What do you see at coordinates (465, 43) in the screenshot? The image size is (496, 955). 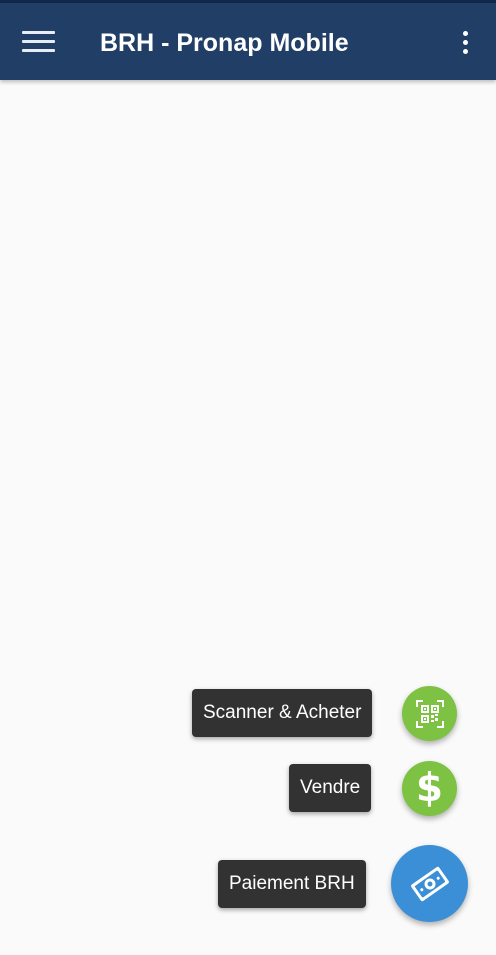 I see `more-vert-icon` at bounding box center [465, 43].